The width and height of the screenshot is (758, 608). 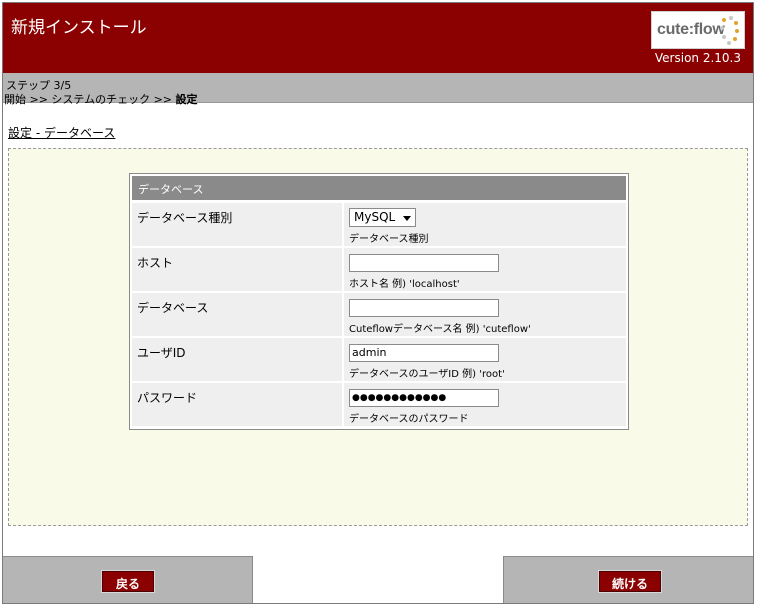 What do you see at coordinates (424, 398) in the screenshot?
I see `password-input: ●●●●●●●●●●●●` at bounding box center [424, 398].